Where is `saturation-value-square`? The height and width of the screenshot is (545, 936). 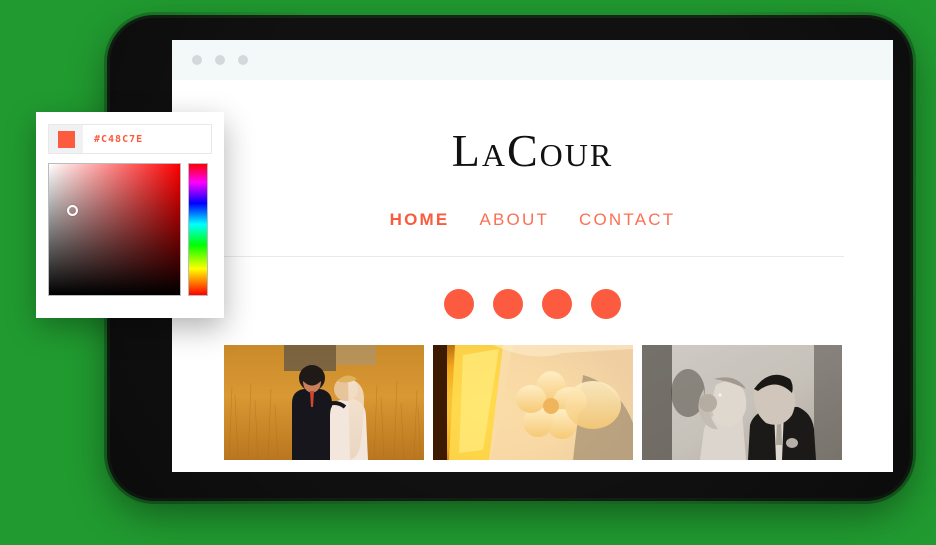 saturation-value-square is located at coordinates (114, 229).